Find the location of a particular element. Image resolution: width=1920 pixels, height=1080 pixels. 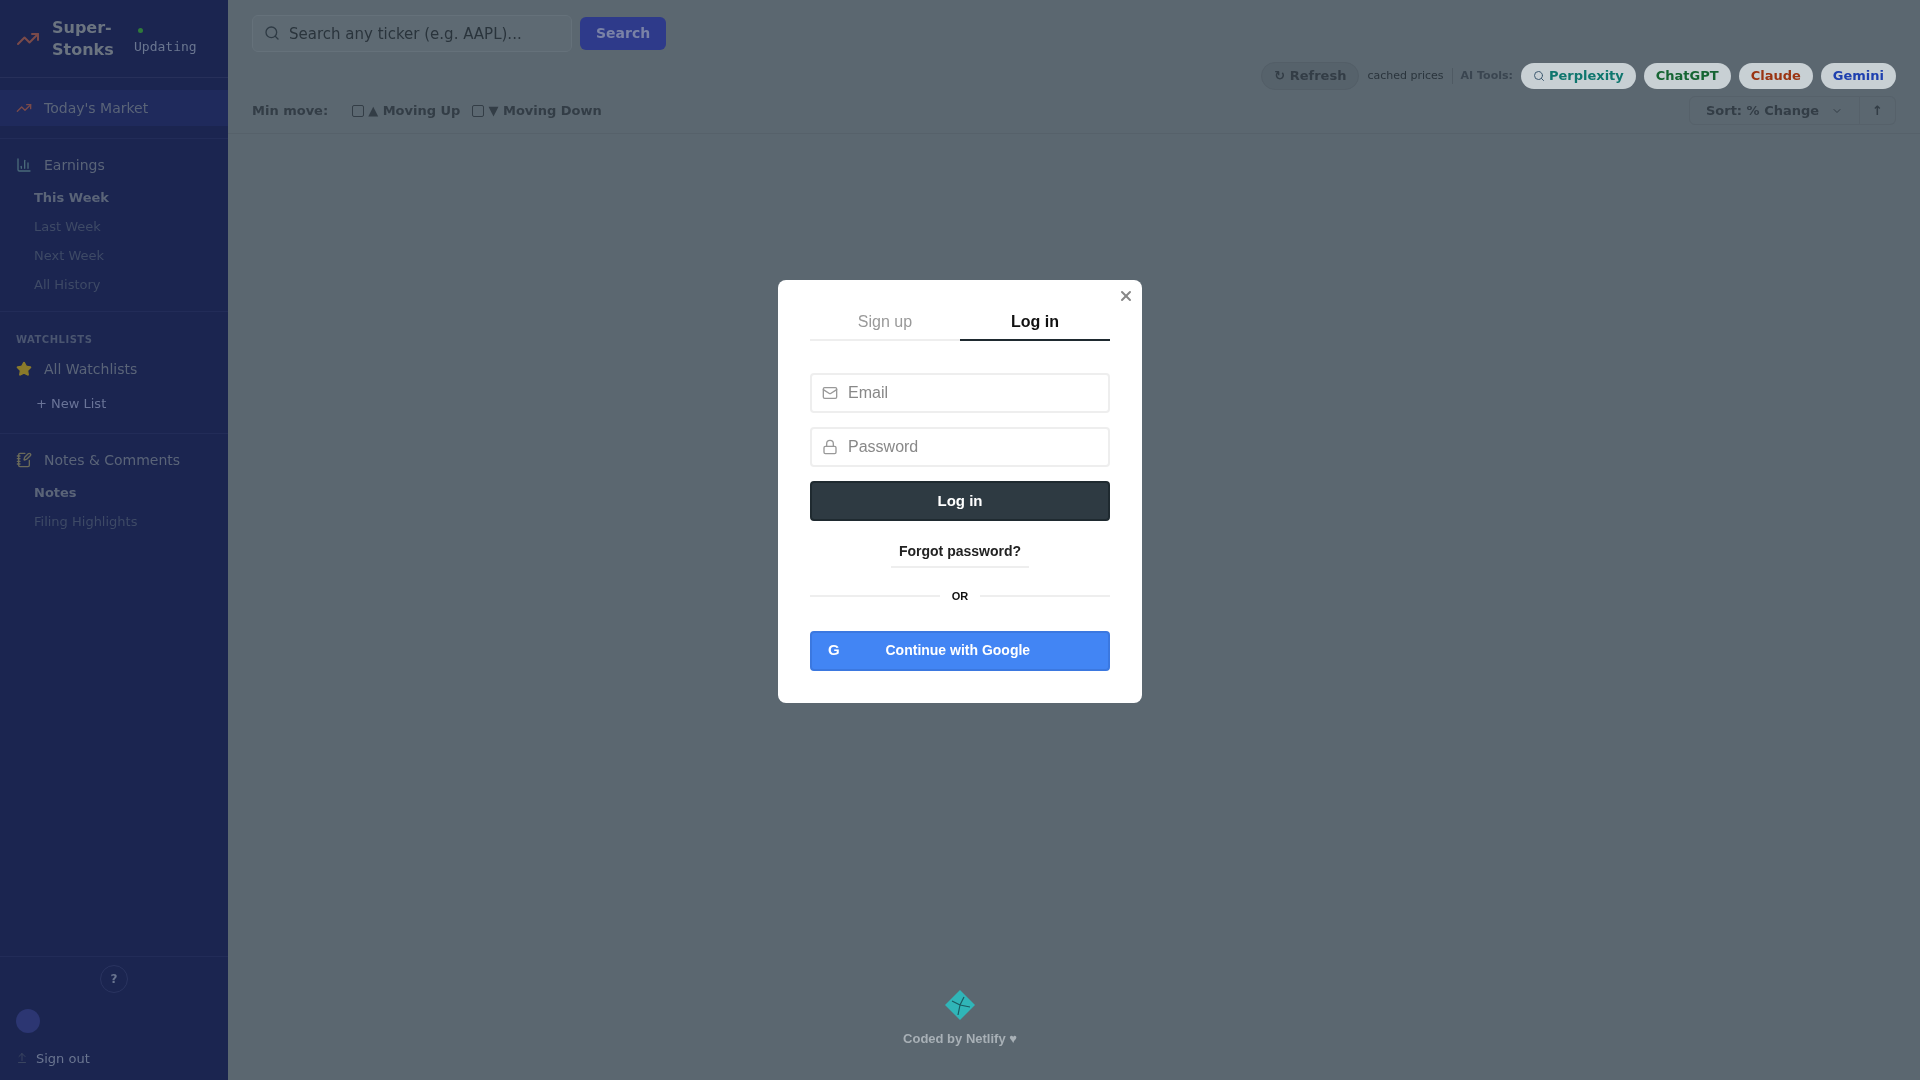

nav-item: All Watchlists is located at coordinates (114, 369).